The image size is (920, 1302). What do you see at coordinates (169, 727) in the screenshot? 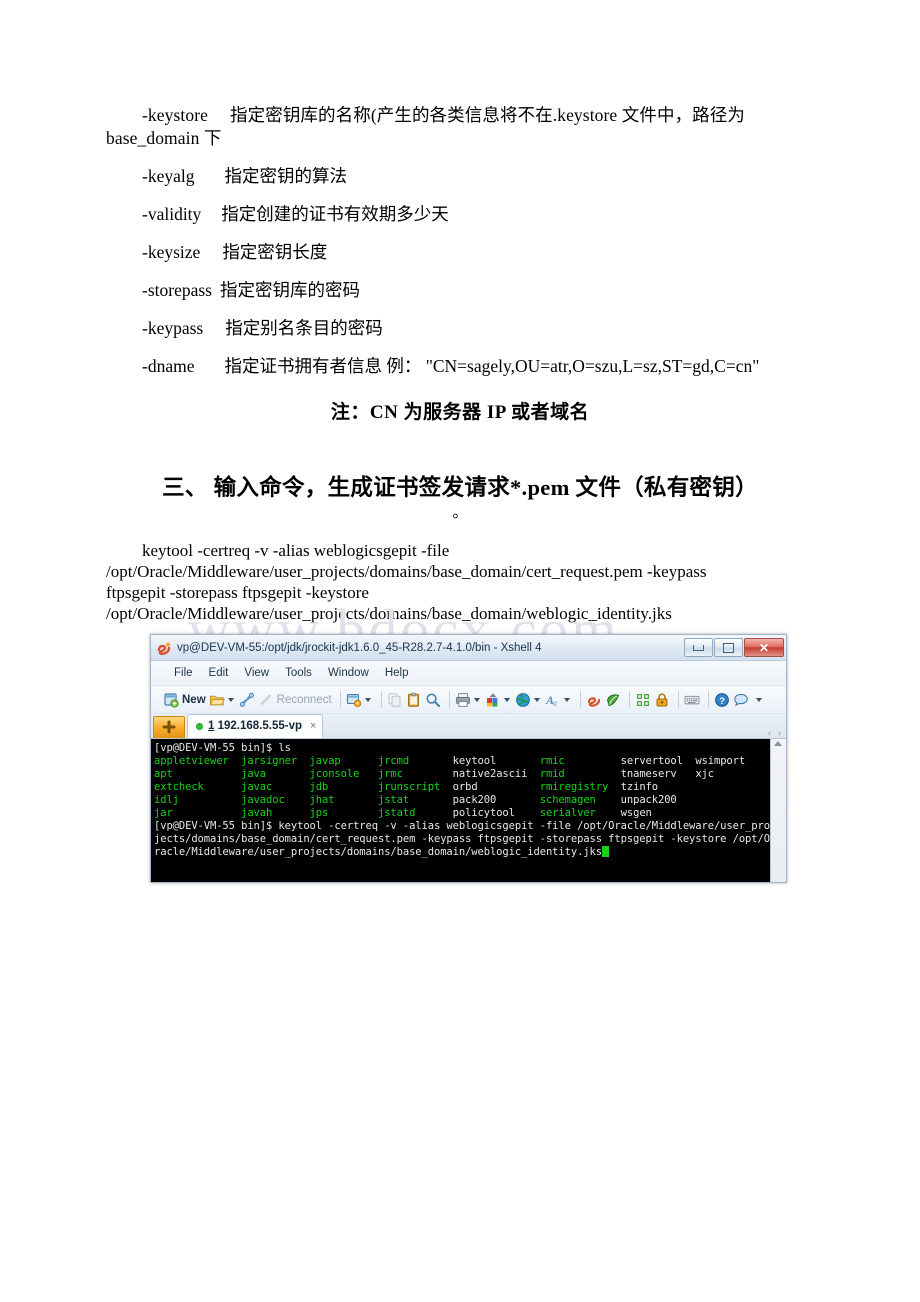
I see `new-tab-button` at bounding box center [169, 727].